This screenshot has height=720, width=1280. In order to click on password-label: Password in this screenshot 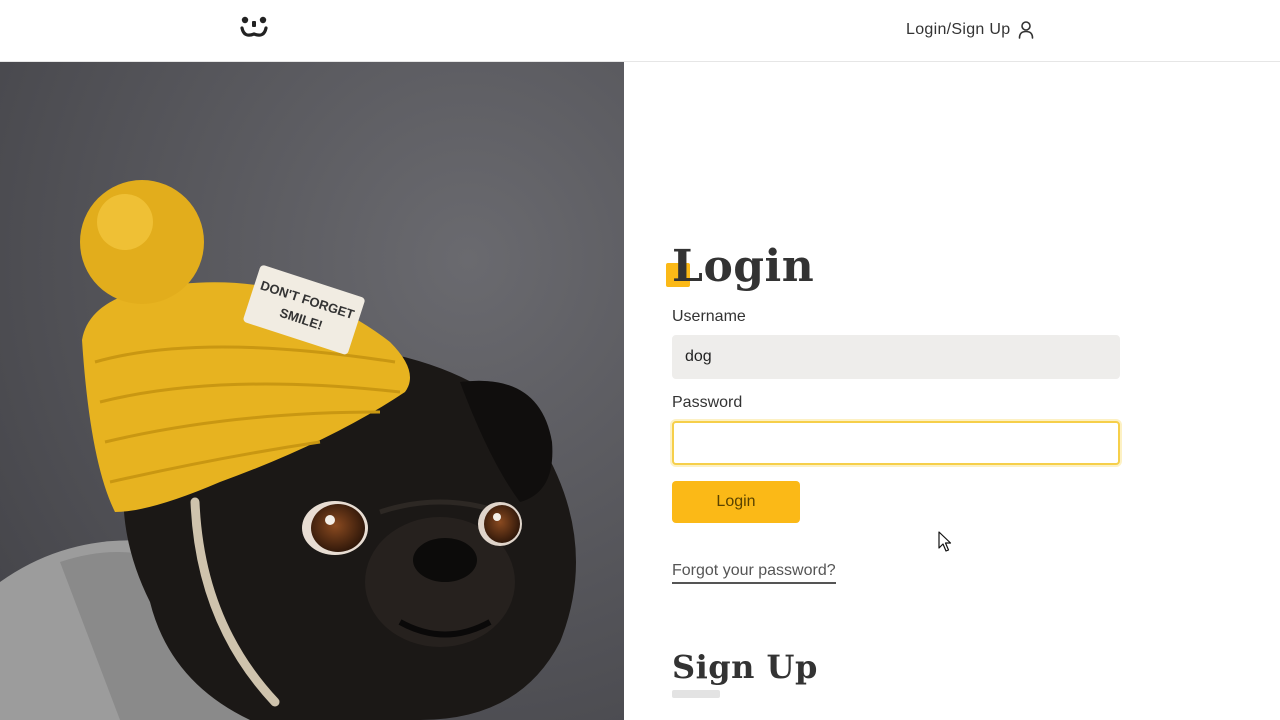, I will do `click(707, 402)`.